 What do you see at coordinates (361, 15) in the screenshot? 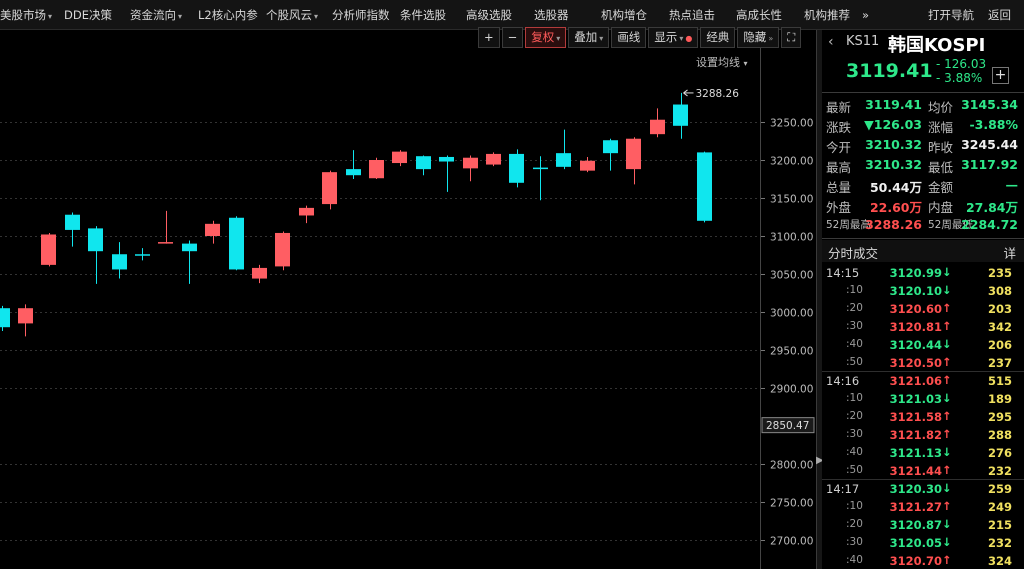
I see `menu-item-5: 分析师指数` at bounding box center [361, 15].